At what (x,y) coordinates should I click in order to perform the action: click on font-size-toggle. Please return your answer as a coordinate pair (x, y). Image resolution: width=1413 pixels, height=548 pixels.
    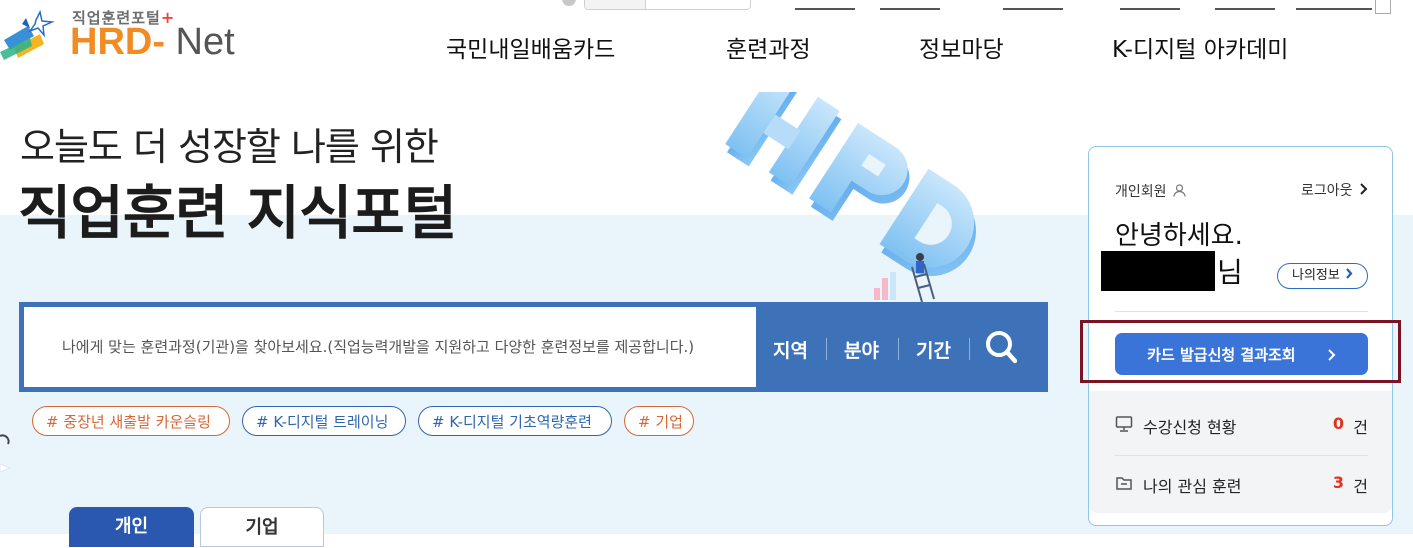
    Looking at the image, I should click on (667, 5).